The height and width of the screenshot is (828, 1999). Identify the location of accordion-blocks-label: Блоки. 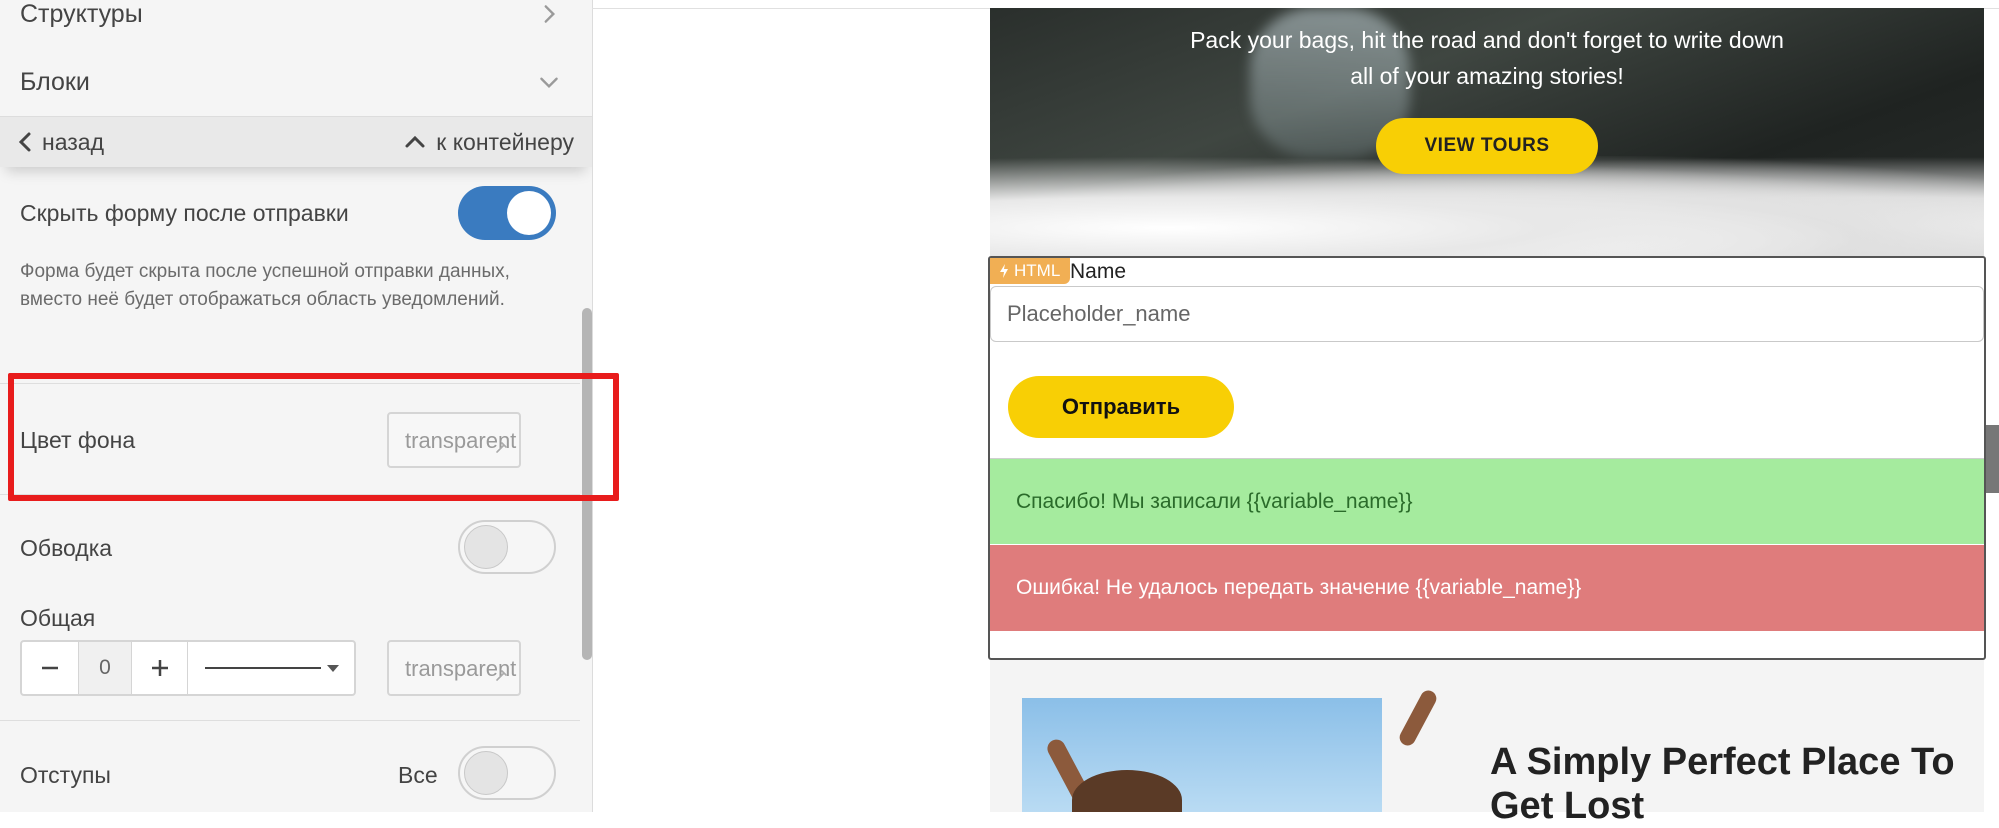
(55, 82).